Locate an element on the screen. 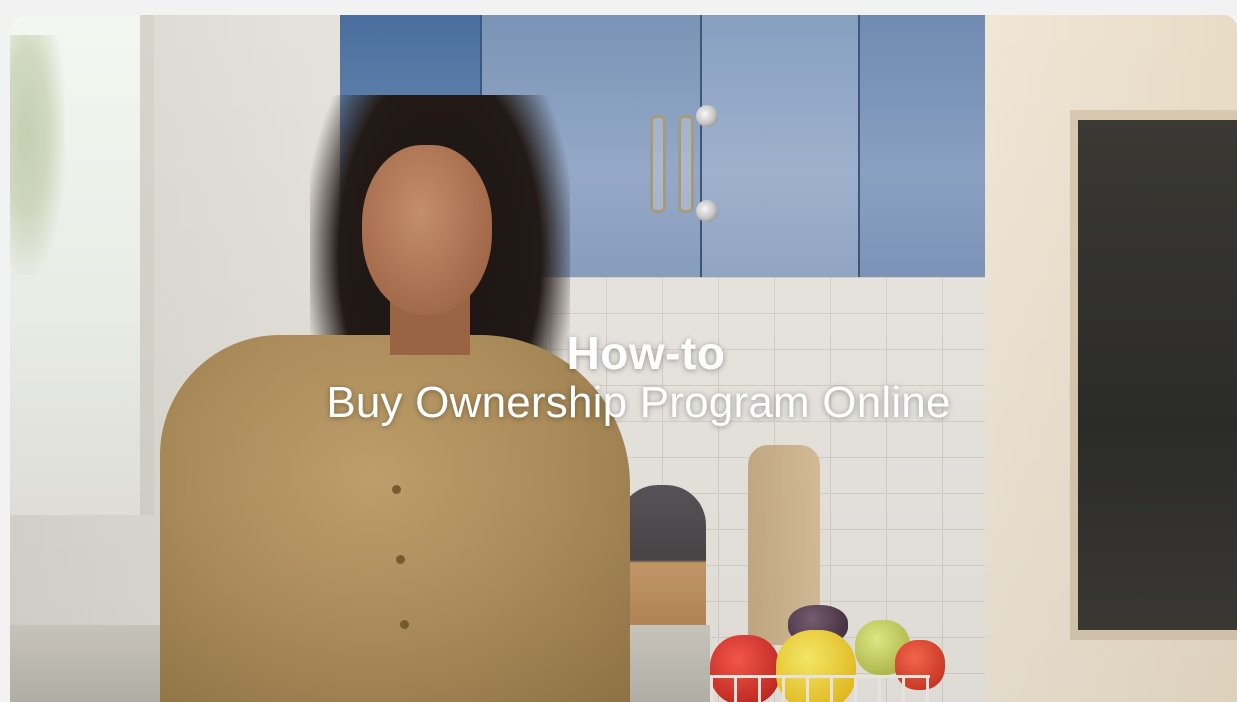 The image size is (1237, 702). video-title-overlay: How-to Buy Ownership Program Online is located at coordinates (623, 377).